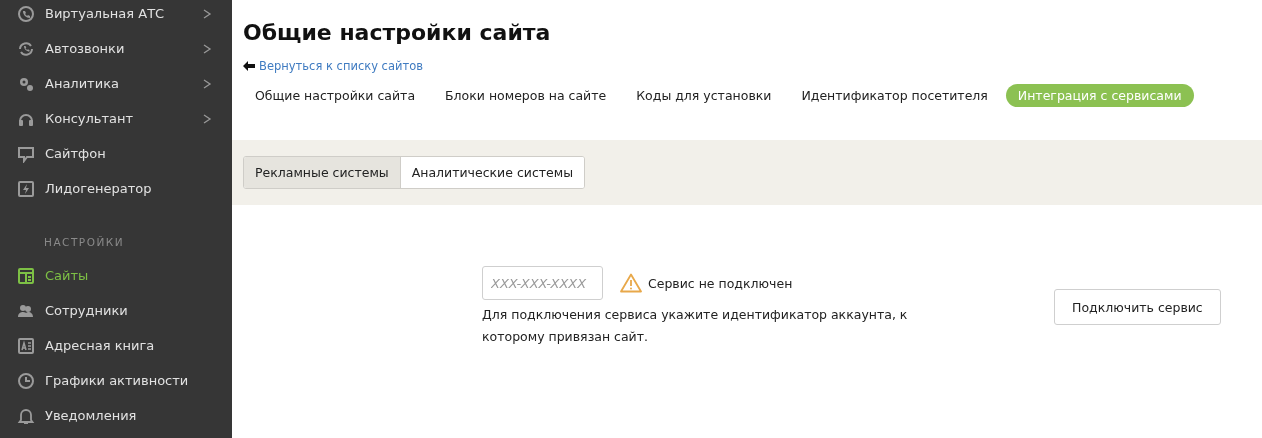  I want to click on sidebar-item: Сайтфон, so click(116, 153).